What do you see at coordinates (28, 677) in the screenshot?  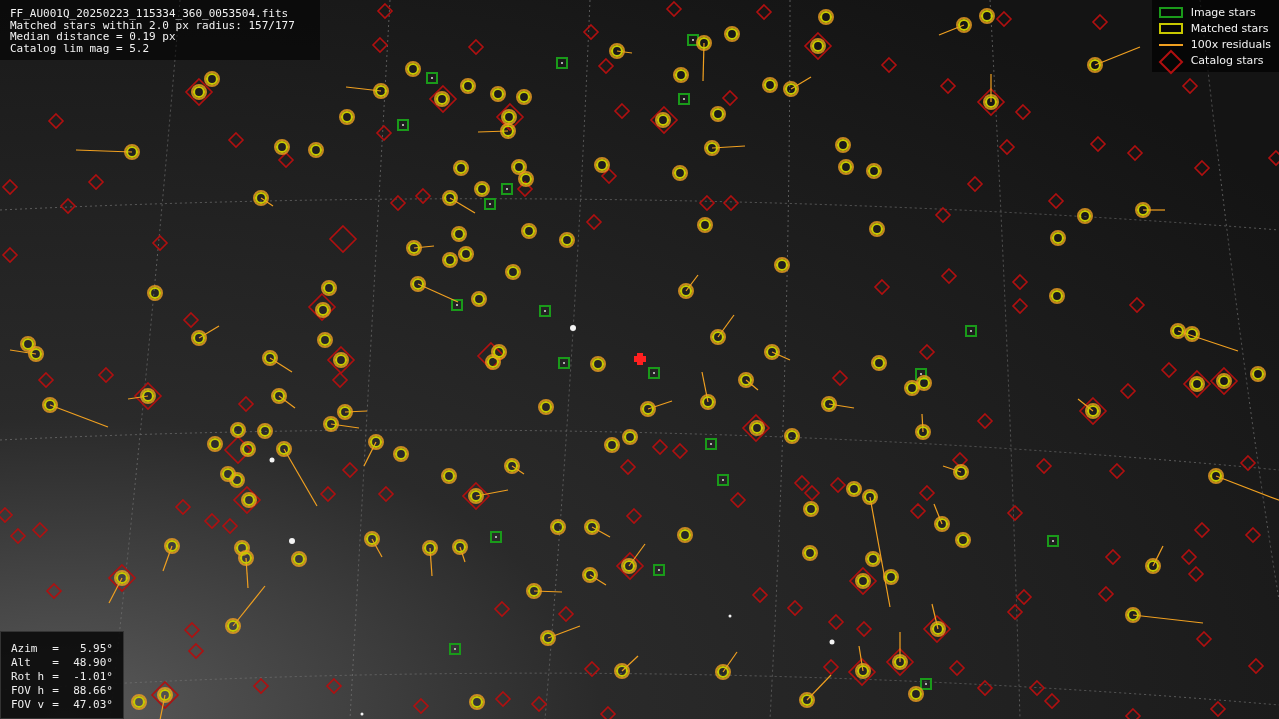 I see `pointing-label: Rot h` at bounding box center [28, 677].